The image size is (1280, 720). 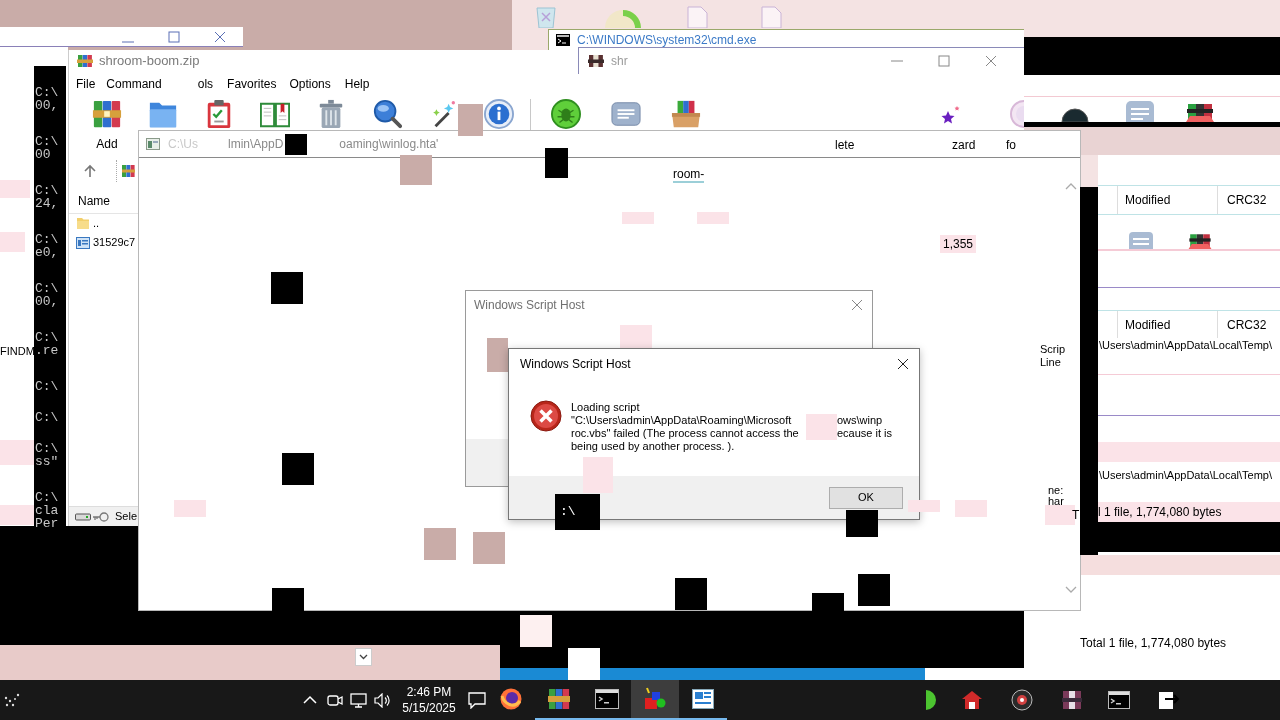 I want to click on house-icon, so click(x=972, y=700).